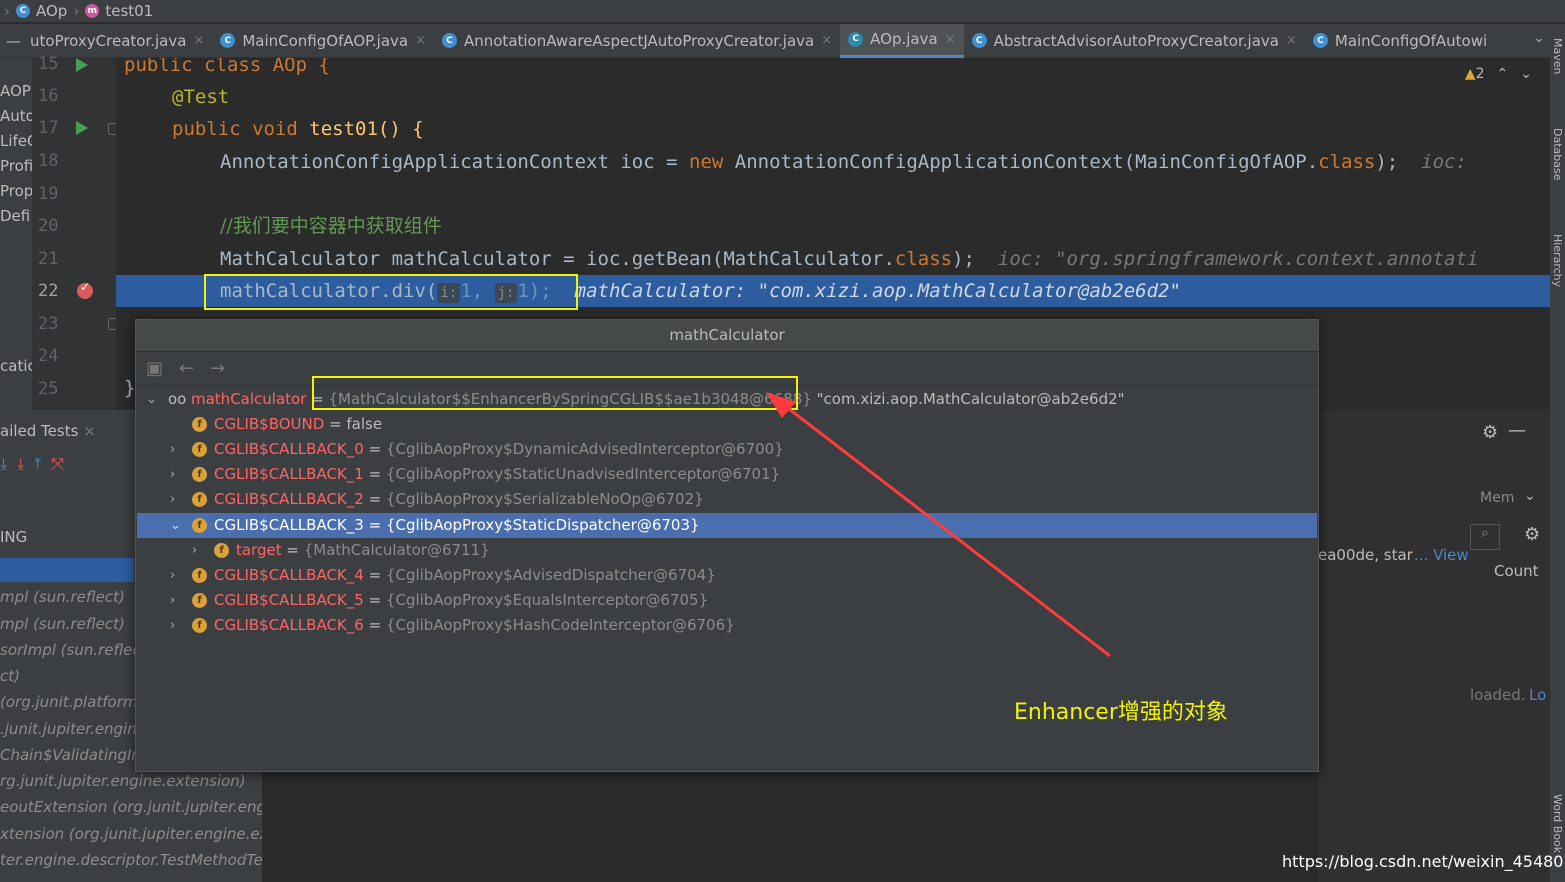 This screenshot has height=882, width=1565. Describe the element at coordinates (1423, 861) in the screenshot. I see `watermark: https://blog.csdn.net/weixin_454807850` at that location.